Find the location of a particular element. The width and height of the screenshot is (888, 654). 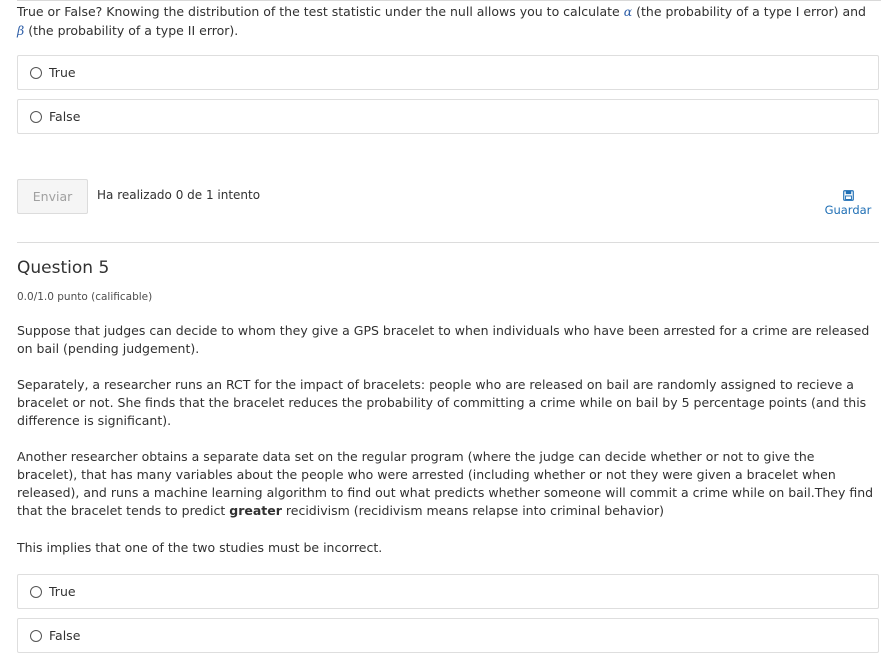

prompt-text-3: (the probability of a type II error). is located at coordinates (131, 30).